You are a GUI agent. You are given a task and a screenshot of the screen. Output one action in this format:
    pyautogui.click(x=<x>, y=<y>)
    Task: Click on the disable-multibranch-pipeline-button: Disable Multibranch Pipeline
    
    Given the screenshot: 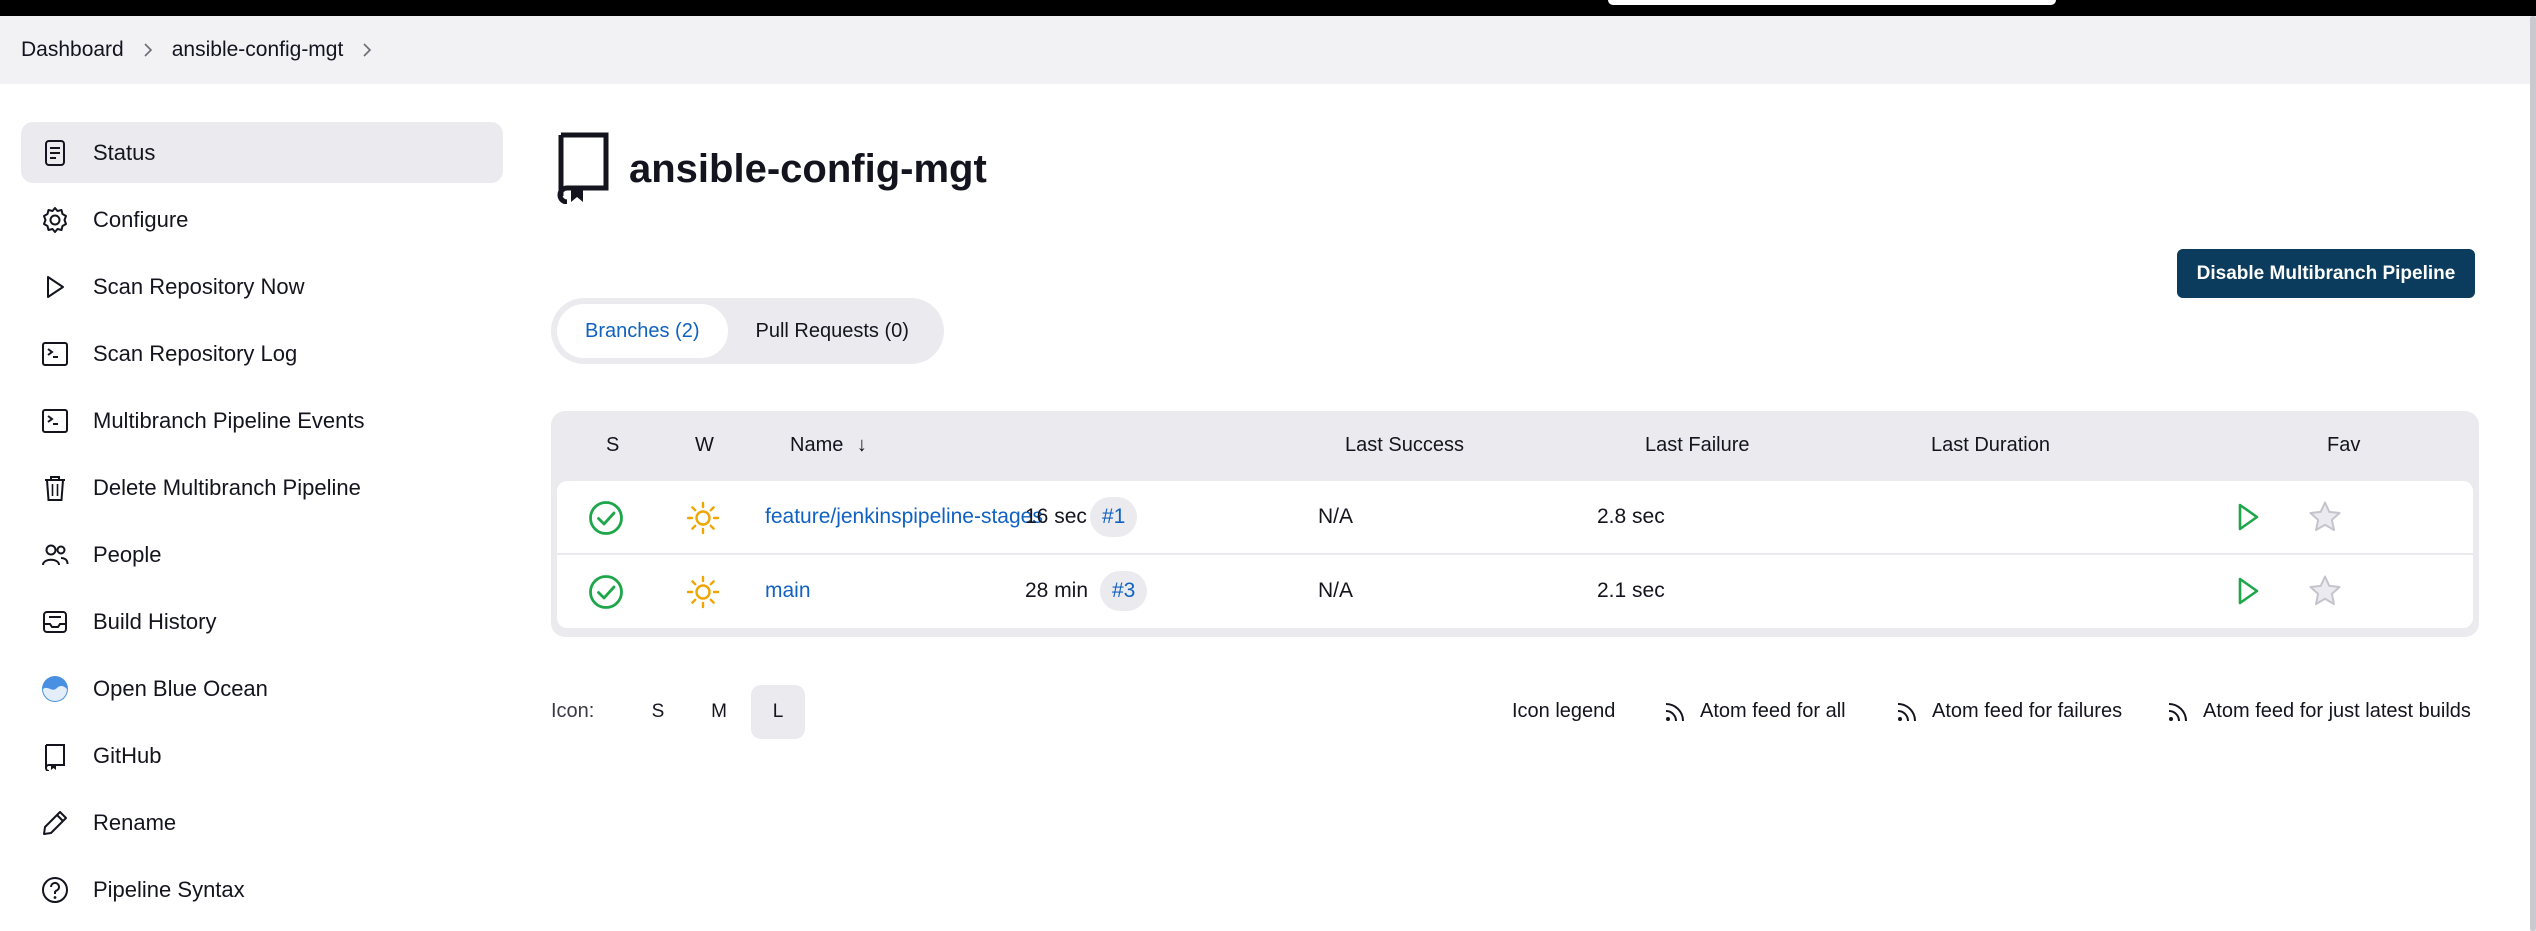 What is the action you would take?
    pyautogui.click(x=2326, y=273)
    